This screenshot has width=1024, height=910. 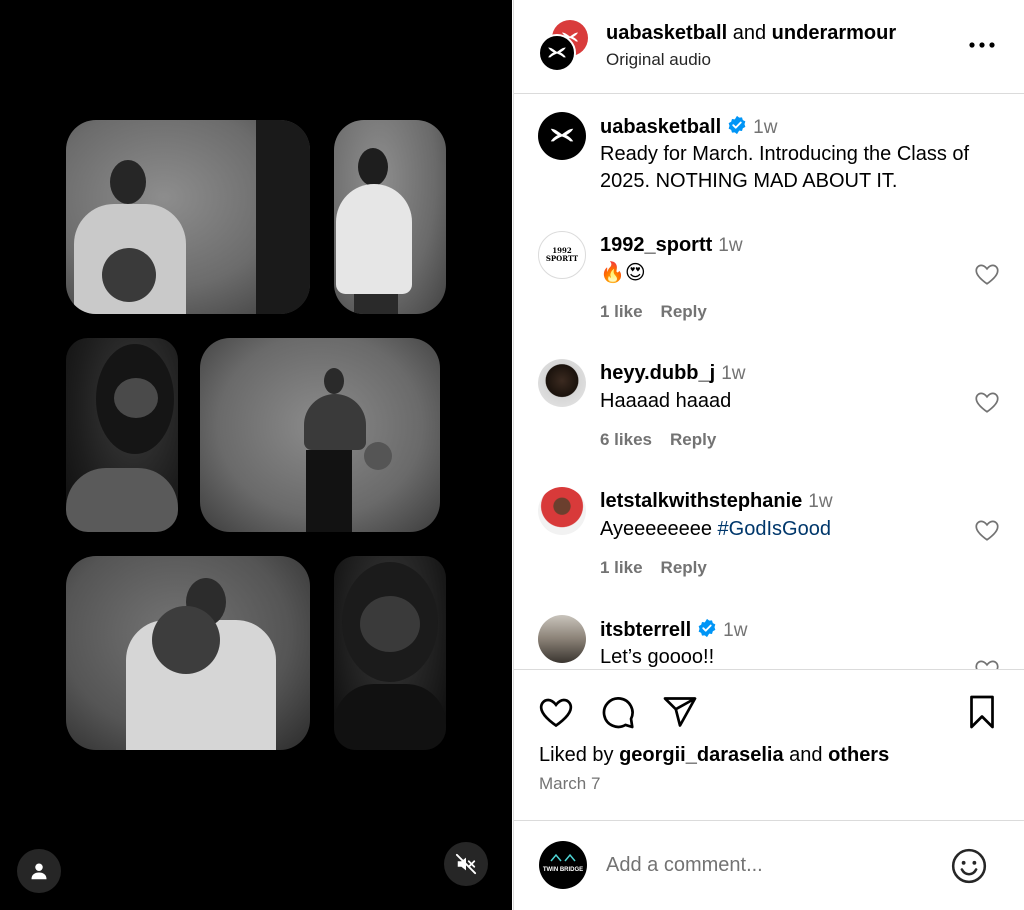 I want to click on liked-by-summary: Liked by georgii_daraselia and others, so click(x=714, y=755).